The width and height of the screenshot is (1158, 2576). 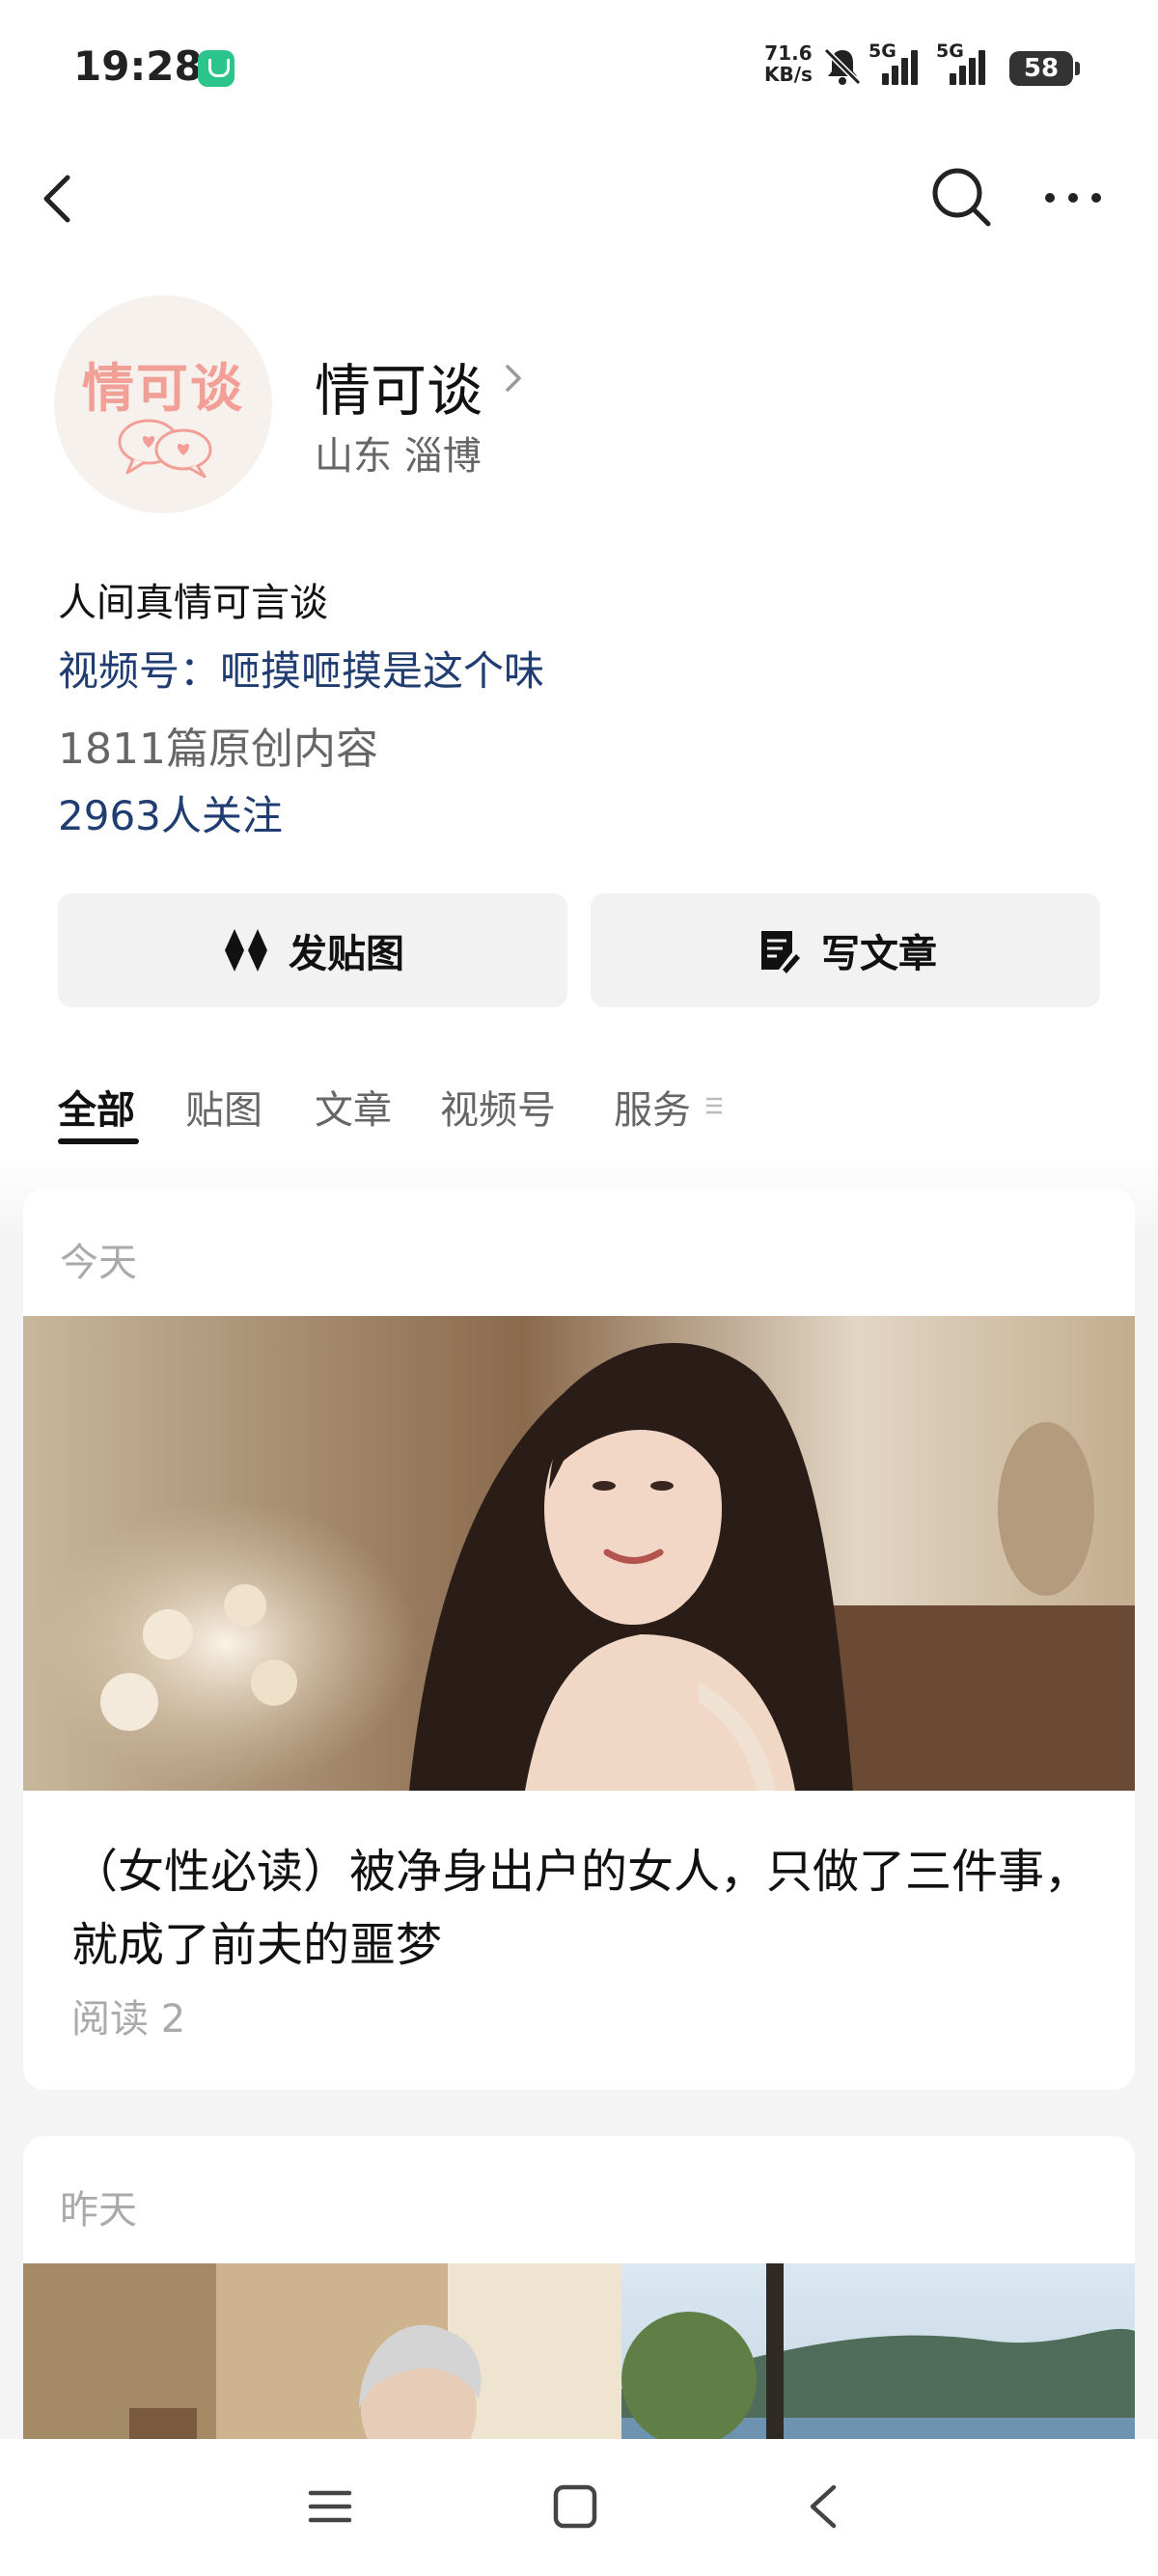 What do you see at coordinates (193, 603) in the screenshot?
I see `profile-bio: 人间真情可言谈` at bounding box center [193, 603].